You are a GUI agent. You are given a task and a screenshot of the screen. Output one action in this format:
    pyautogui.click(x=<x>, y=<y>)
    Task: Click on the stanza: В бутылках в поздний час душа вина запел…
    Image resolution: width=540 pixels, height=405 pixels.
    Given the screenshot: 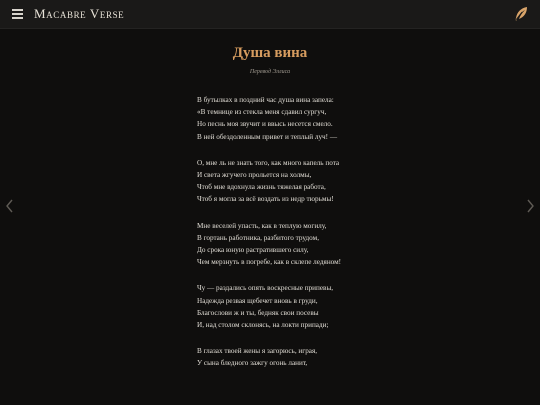 What is the action you would take?
    pyautogui.click(x=297, y=118)
    